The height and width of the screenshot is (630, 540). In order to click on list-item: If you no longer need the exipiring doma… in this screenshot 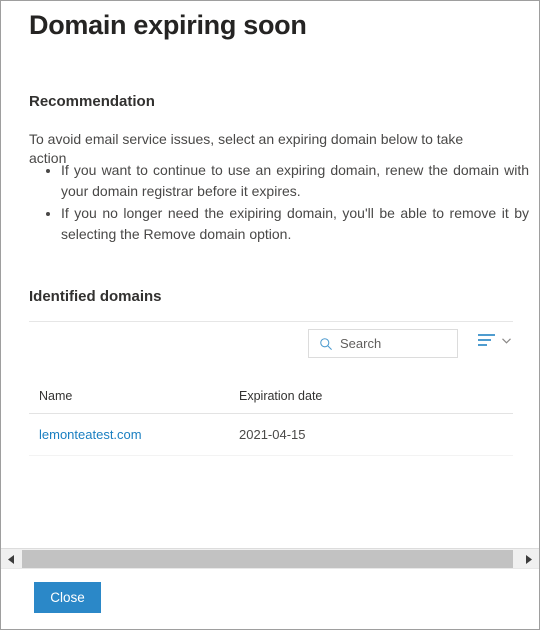, I will do `click(295, 224)`.